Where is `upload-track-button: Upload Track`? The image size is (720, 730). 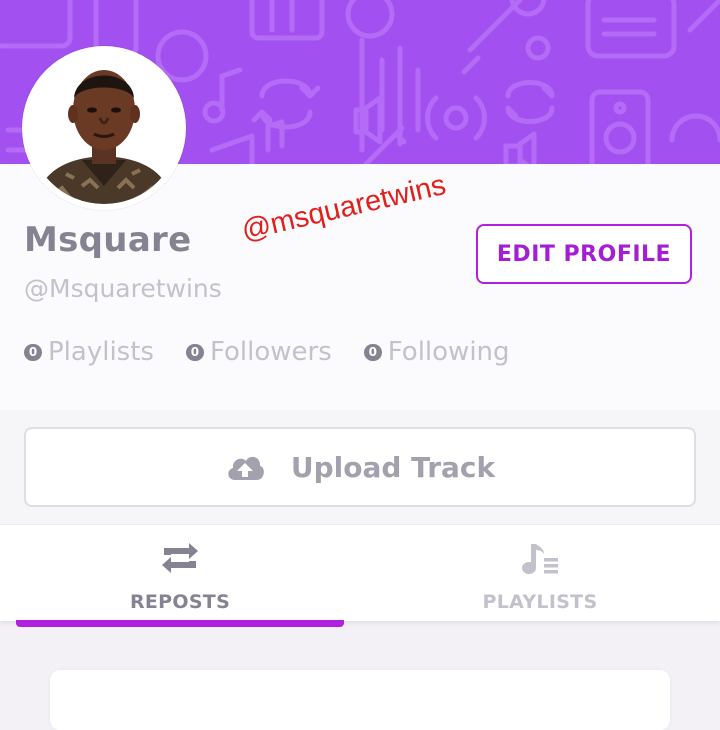 upload-track-button: Upload Track is located at coordinates (360, 467).